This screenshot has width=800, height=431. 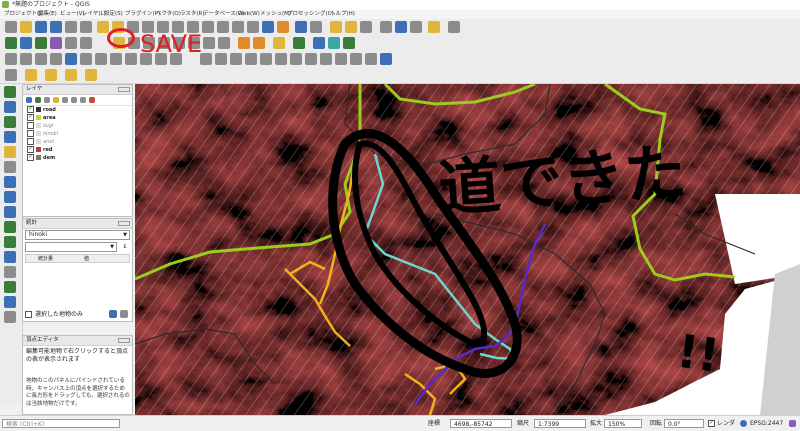 What do you see at coordinates (61, 423) in the screenshot?
I see `locator-search-input: 検索 (Ctrl+K)` at bounding box center [61, 423].